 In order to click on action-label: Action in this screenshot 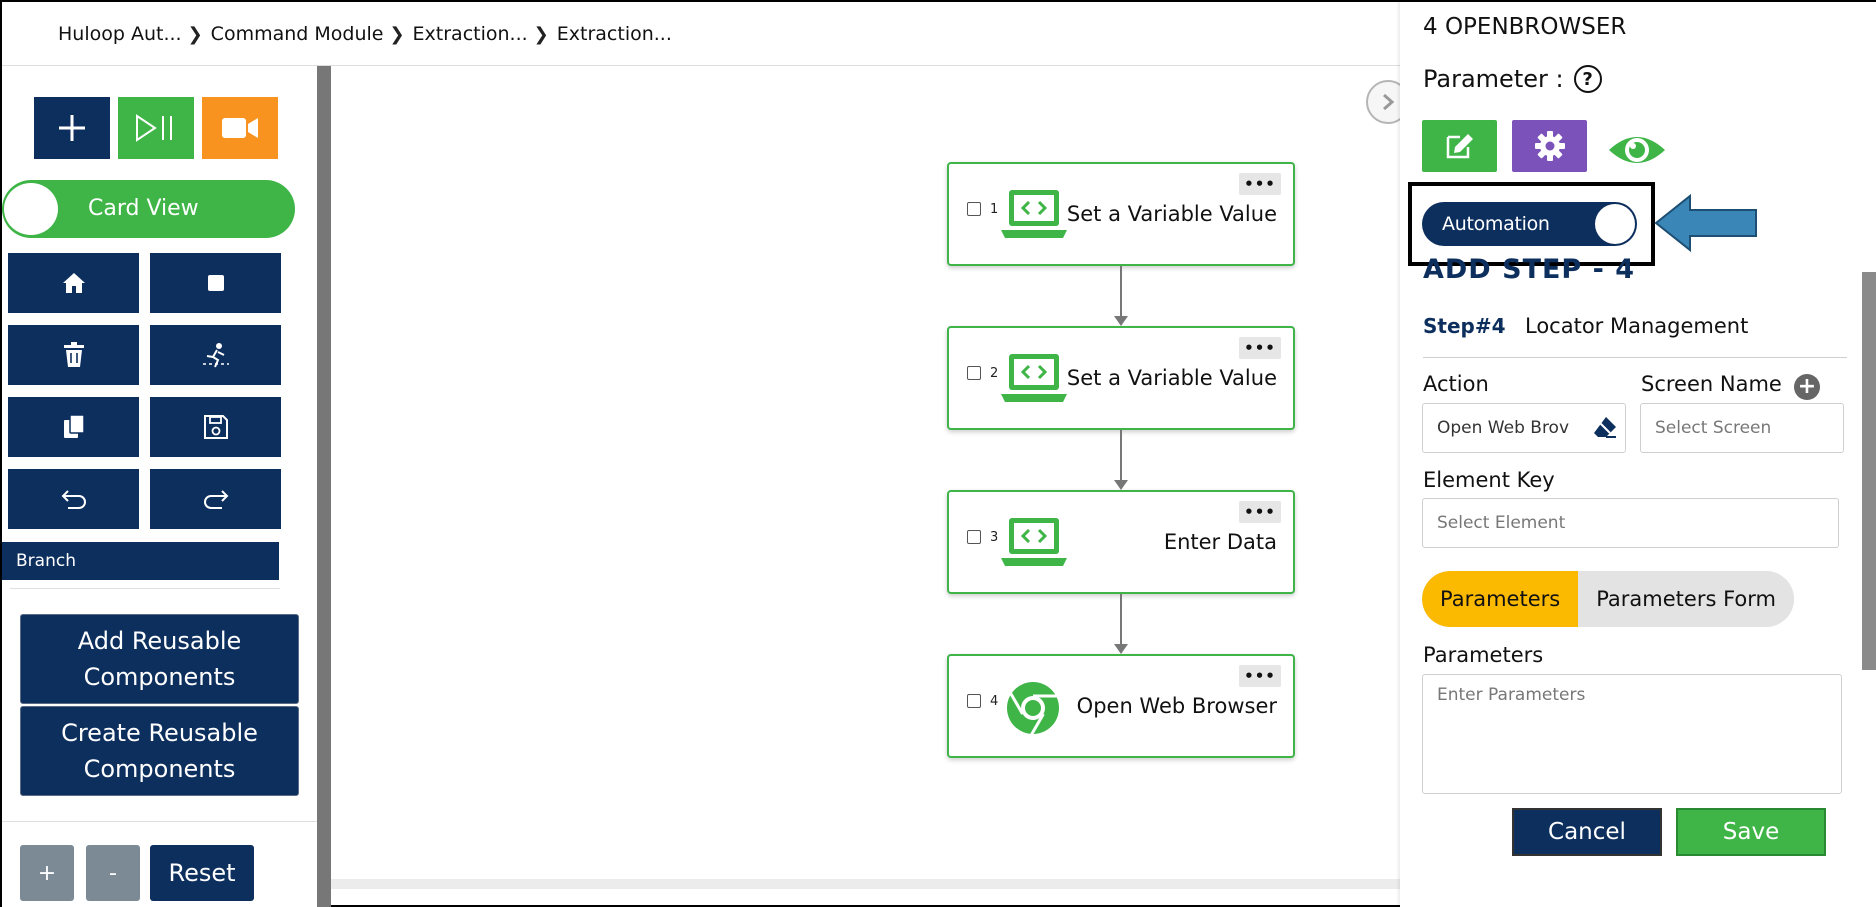, I will do `click(1456, 384)`.